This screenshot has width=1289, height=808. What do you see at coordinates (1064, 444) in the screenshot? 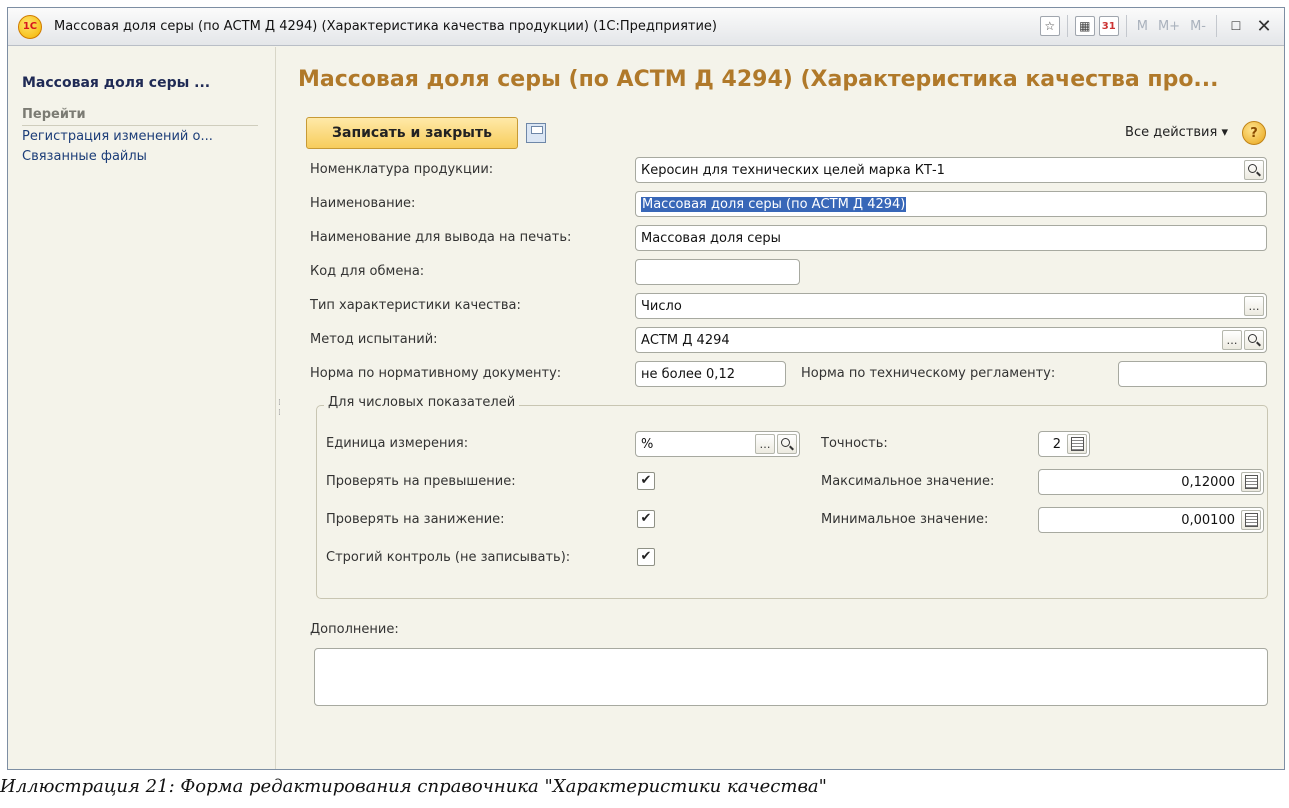
I see `precision-field: 2` at bounding box center [1064, 444].